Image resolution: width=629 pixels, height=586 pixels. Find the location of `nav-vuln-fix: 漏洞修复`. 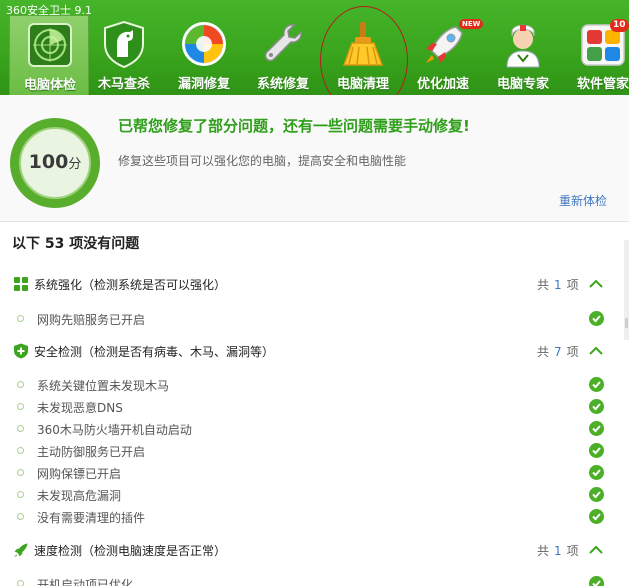

nav-vuln-fix: 漏洞修复 is located at coordinates (204, 55).